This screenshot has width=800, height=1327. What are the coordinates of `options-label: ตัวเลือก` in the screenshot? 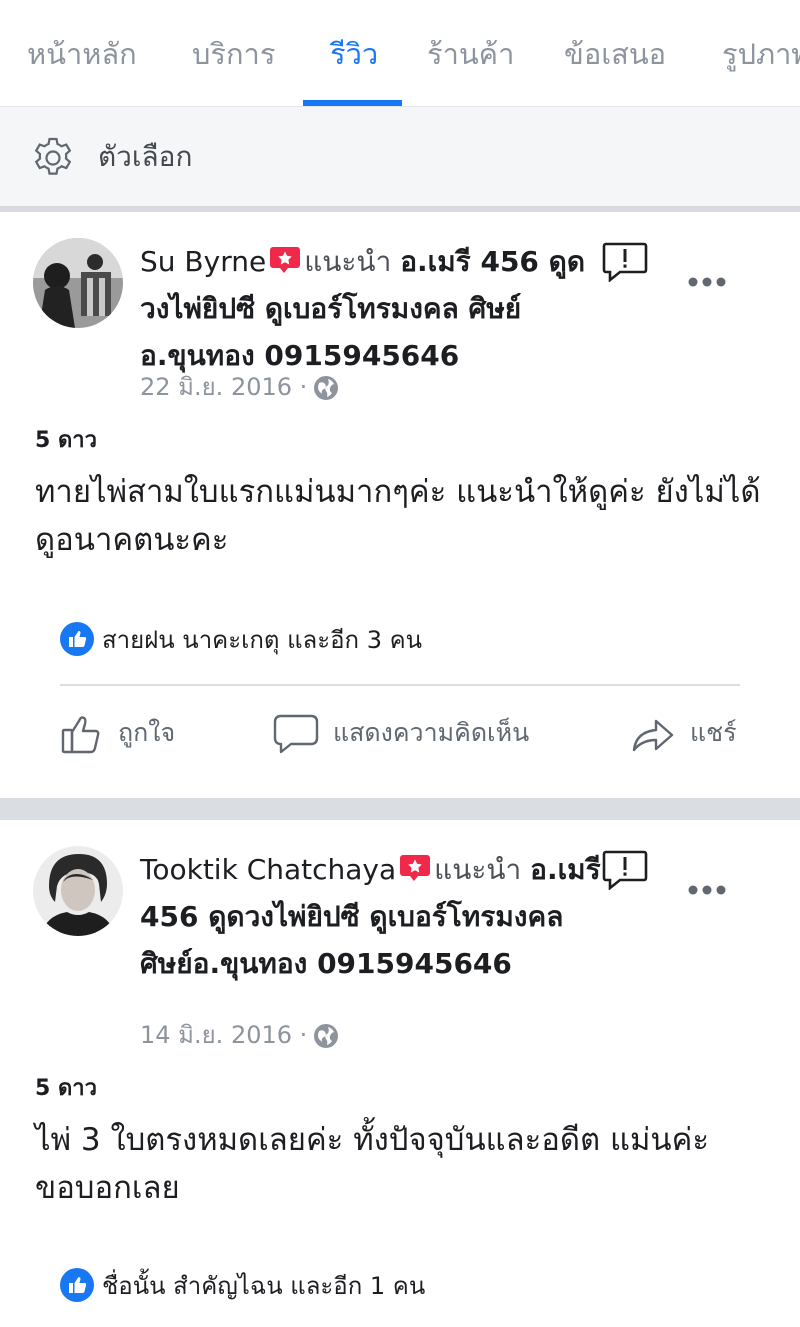 It's located at (145, 156).